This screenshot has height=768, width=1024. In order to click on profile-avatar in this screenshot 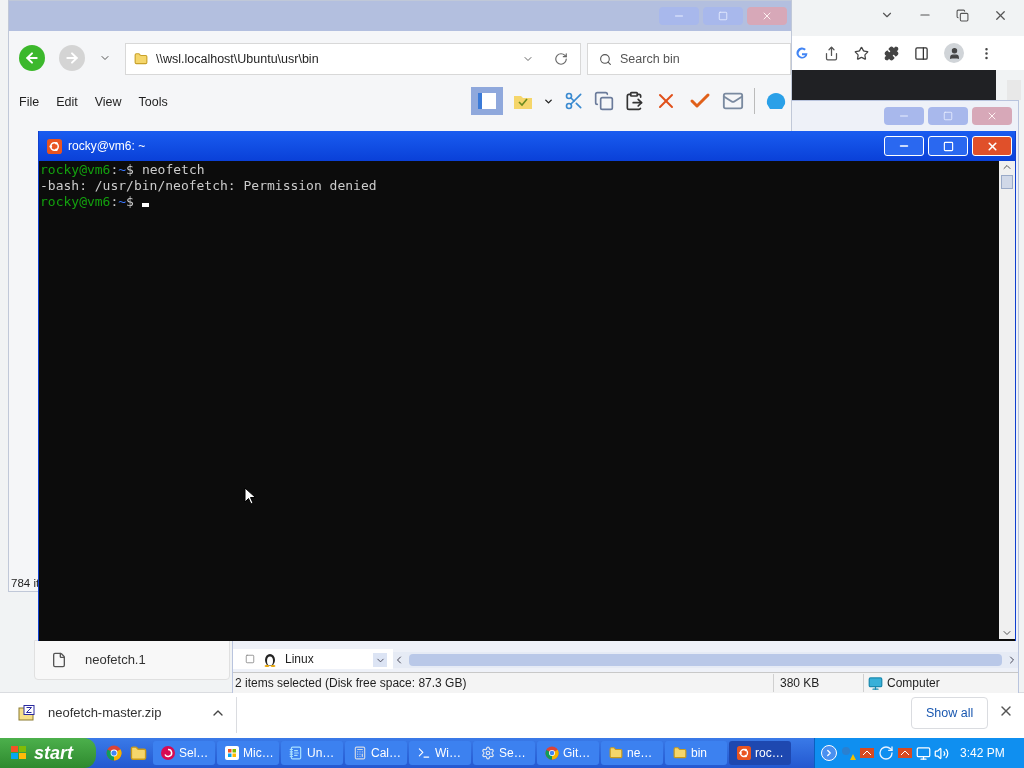, I will do `click(954, 53)`.